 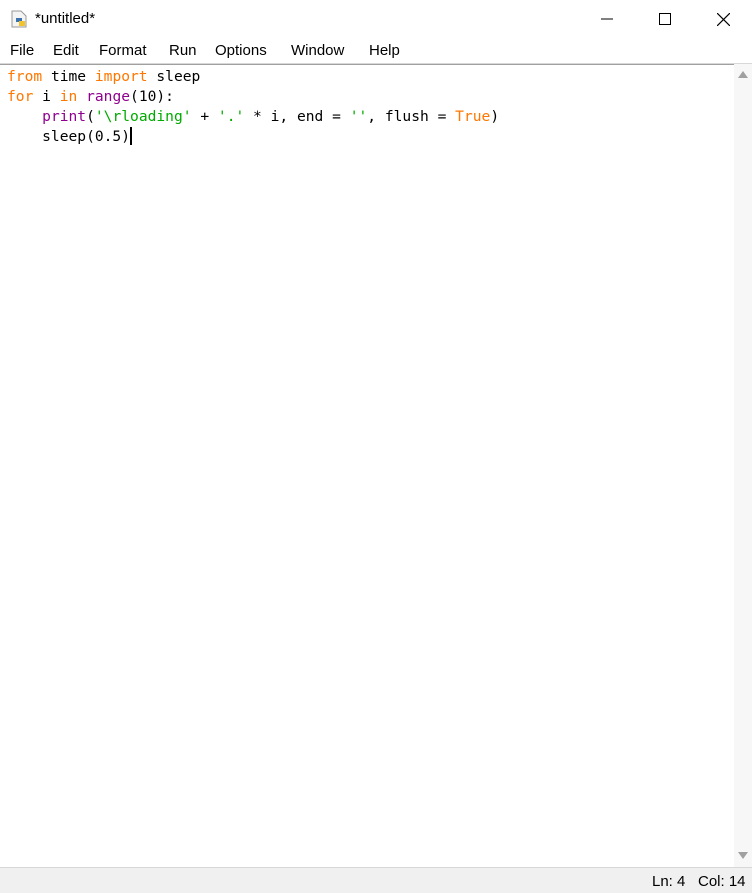 What do you see at coordinates (143, 116) in the screenshot?
I see `code-token: '\rloading'` at bounding box center [143, 116].